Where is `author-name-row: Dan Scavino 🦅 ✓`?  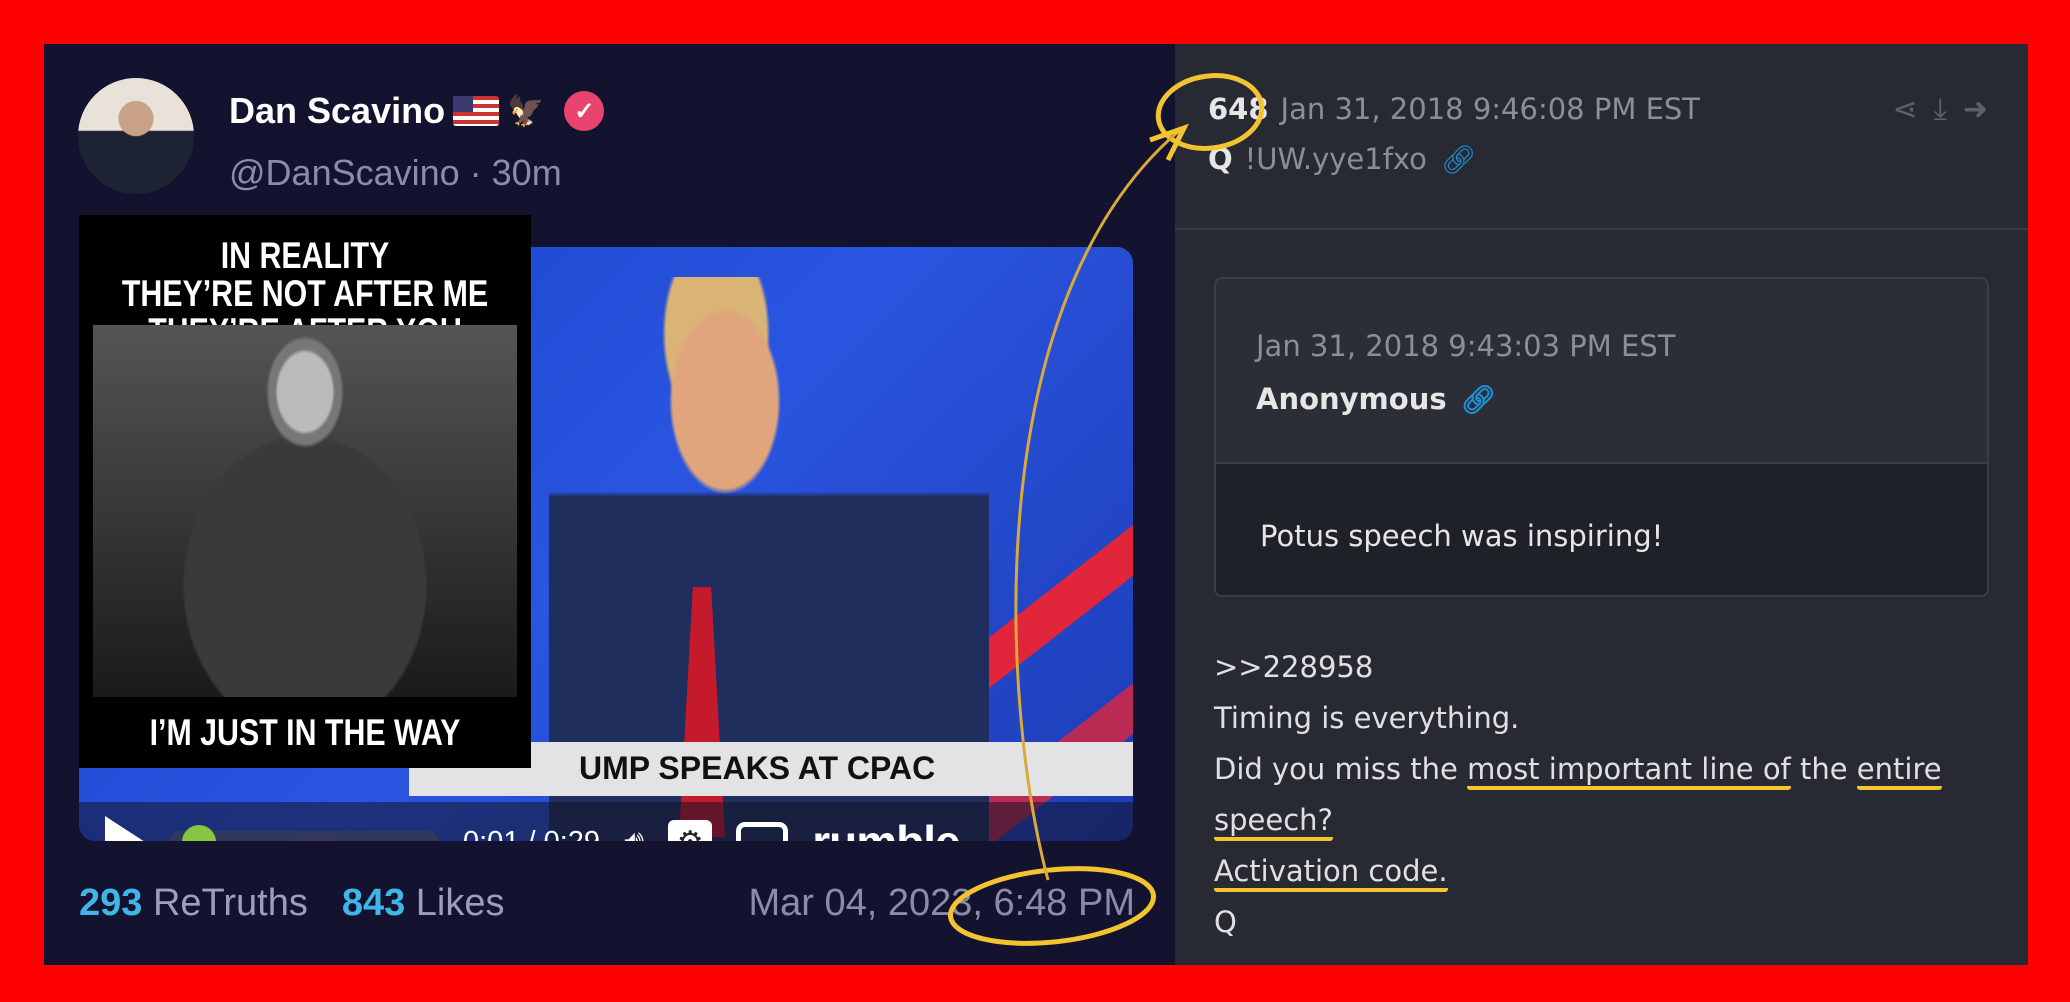
author-name-row: Dan Scavino 🦅 ✓ is located at coordinates (417, 111).